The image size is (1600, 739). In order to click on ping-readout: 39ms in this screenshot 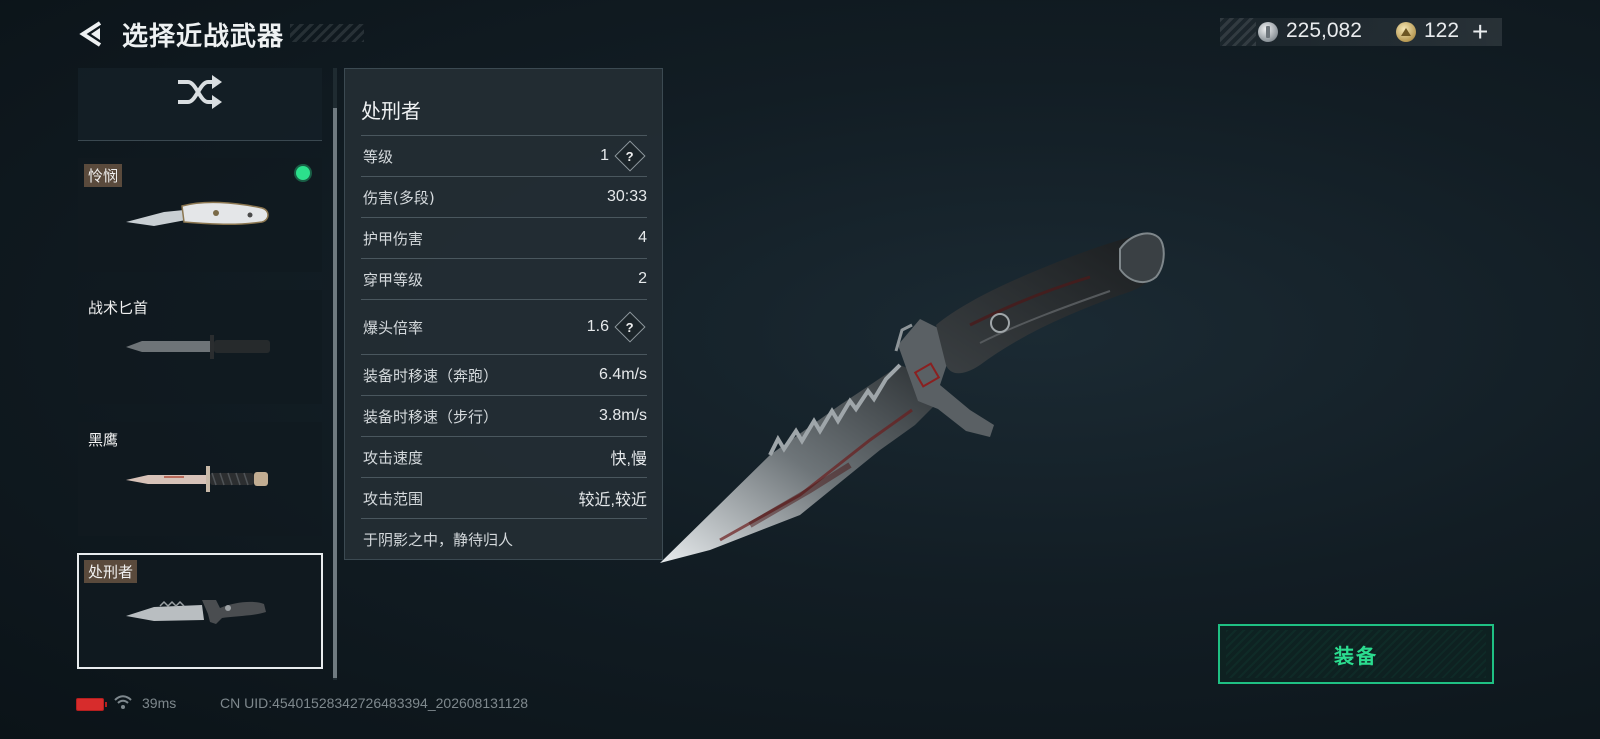, I will do `click(159, 703)`.